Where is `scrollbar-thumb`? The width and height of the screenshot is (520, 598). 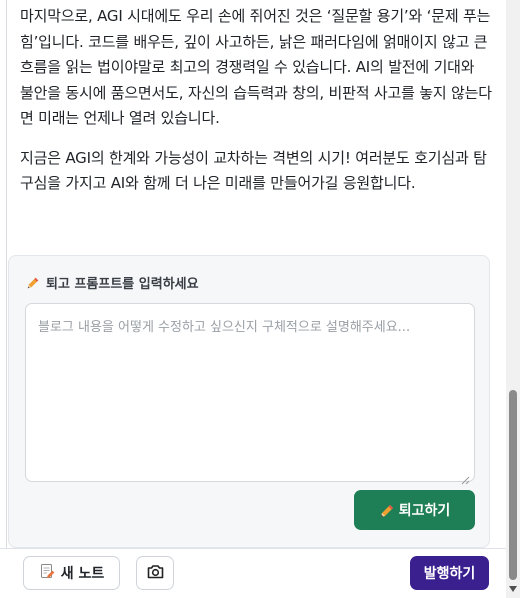 scrollbar-thumb is located at coordinates (513, 485).